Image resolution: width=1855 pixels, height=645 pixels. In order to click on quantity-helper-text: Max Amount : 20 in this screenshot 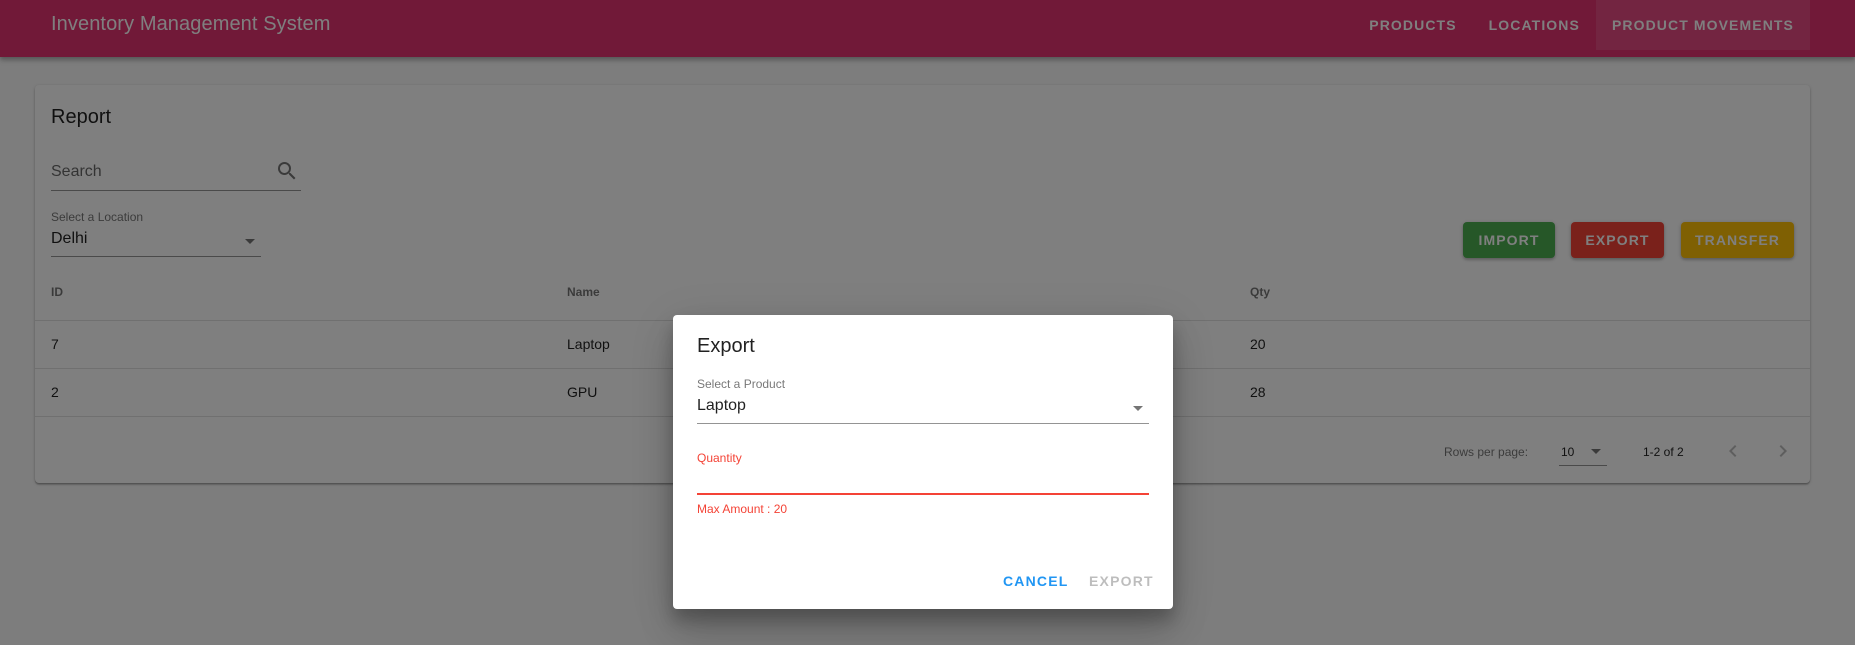, I will do `click(742, 509)`.